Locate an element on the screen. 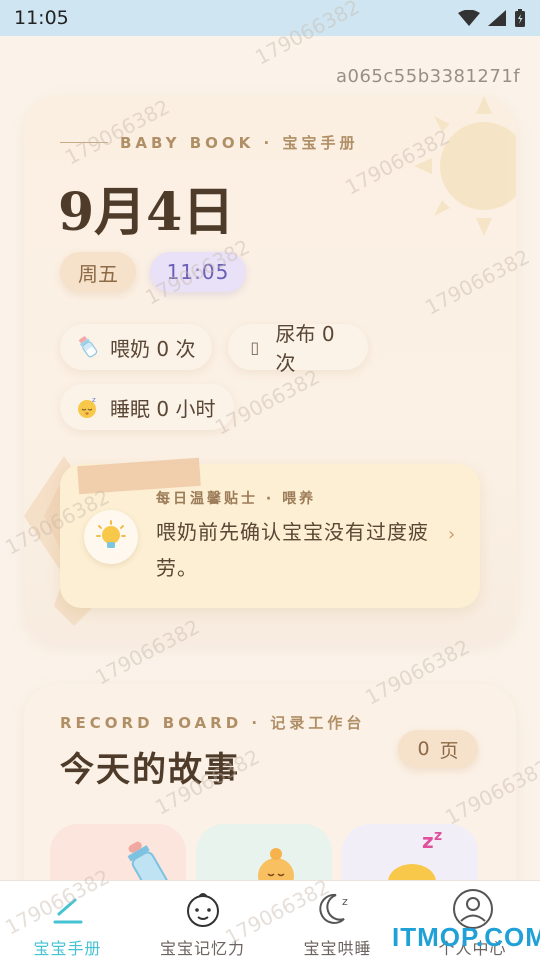 The width and height of the screenshot is (540, 960). device-id: a065c55b3381271f is located at coordinates (428, 76).